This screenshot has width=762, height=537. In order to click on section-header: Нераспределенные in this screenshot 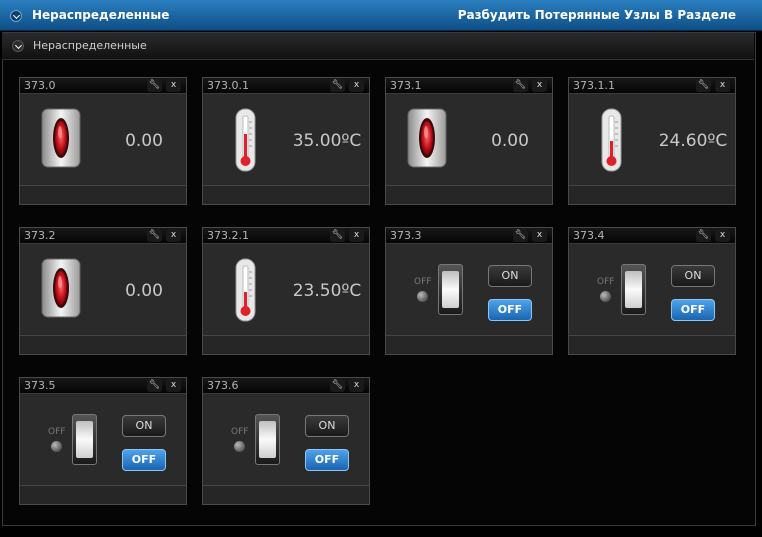, I will do `click(378, 46)`.